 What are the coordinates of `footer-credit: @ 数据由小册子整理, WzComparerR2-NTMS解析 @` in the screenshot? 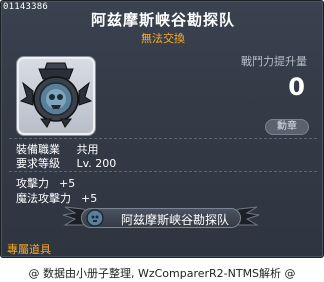 It's located at (162, 273).